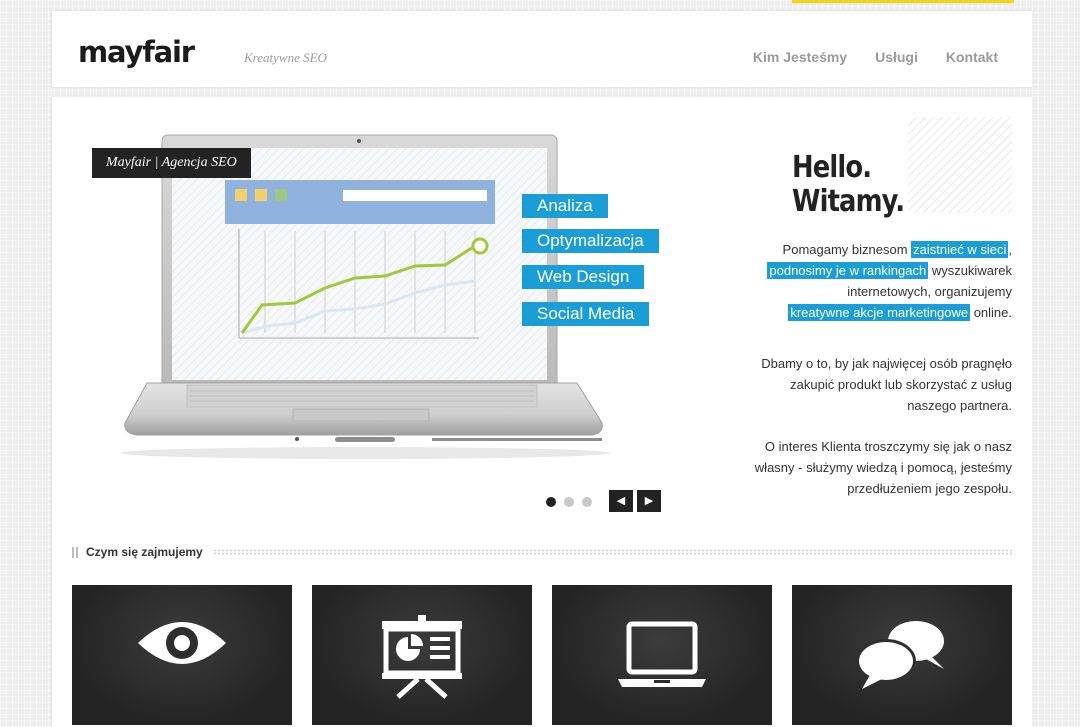 This screenshot has height=727, width=1080. Describe the element at coordinates (171, 163) in the screenshot. I see `slide-badge: Mayfair | Agencja SEO` at that location.